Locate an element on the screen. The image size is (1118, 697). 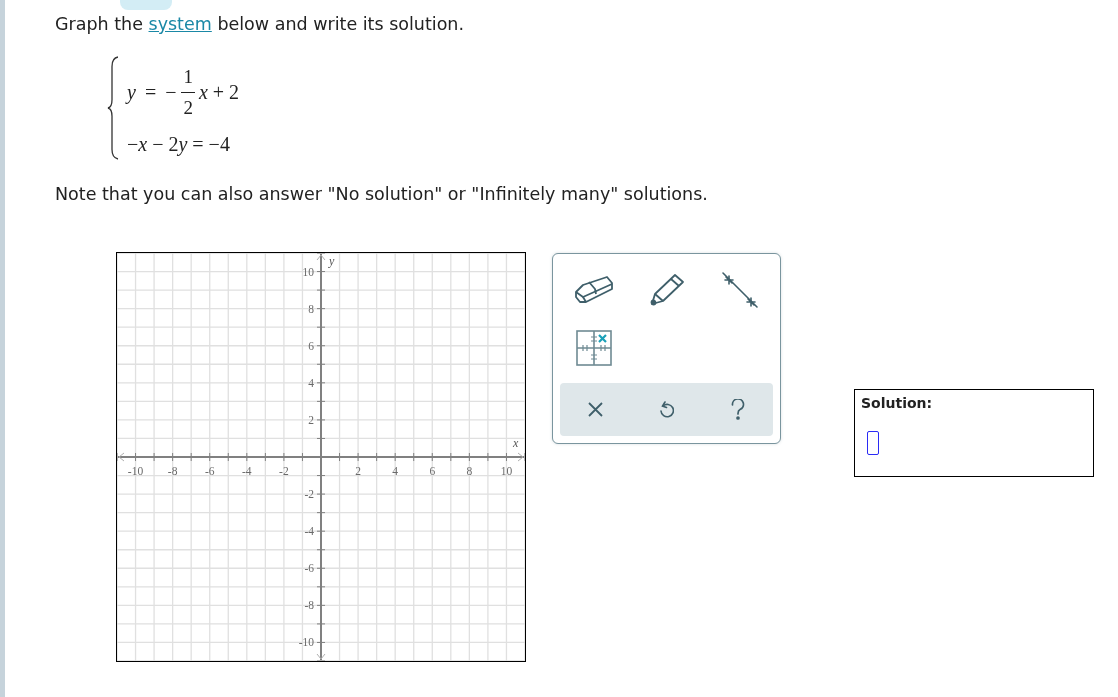
equation-text: x + 2 is located at coordinates (219, 92).